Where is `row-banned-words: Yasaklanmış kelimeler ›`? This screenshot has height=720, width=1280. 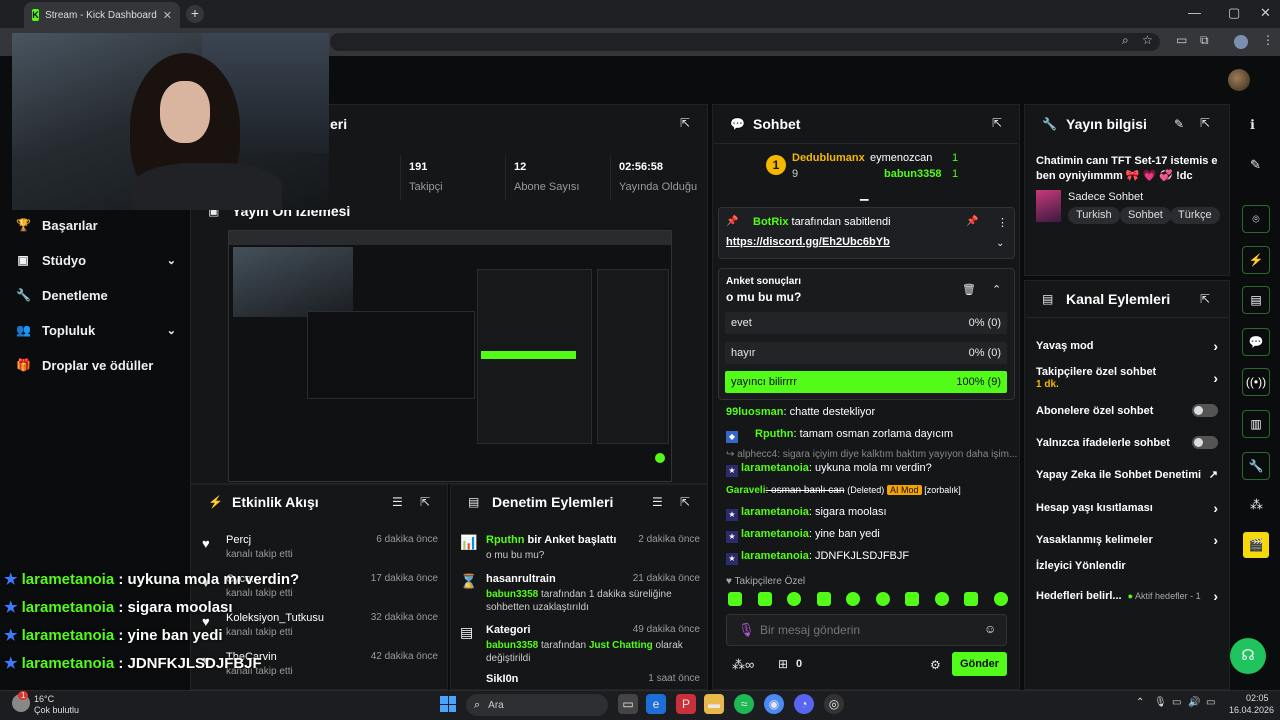
row-banned-words: Yasaklanmış kelimeler › is located at coordinates (1127, 540).